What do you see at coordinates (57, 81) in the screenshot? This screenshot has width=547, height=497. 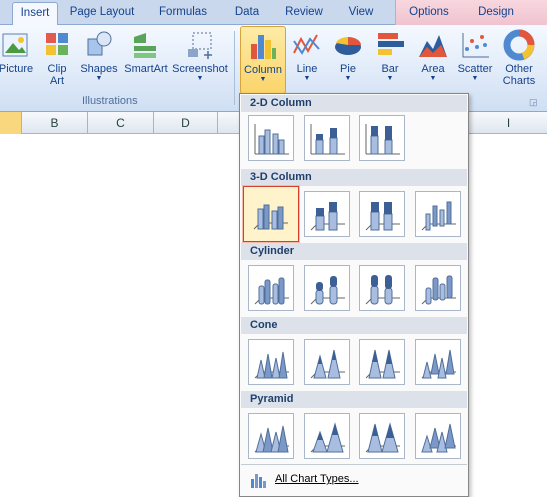 I see `clip-art-label-2: Art` at bounding box center [57, 81].